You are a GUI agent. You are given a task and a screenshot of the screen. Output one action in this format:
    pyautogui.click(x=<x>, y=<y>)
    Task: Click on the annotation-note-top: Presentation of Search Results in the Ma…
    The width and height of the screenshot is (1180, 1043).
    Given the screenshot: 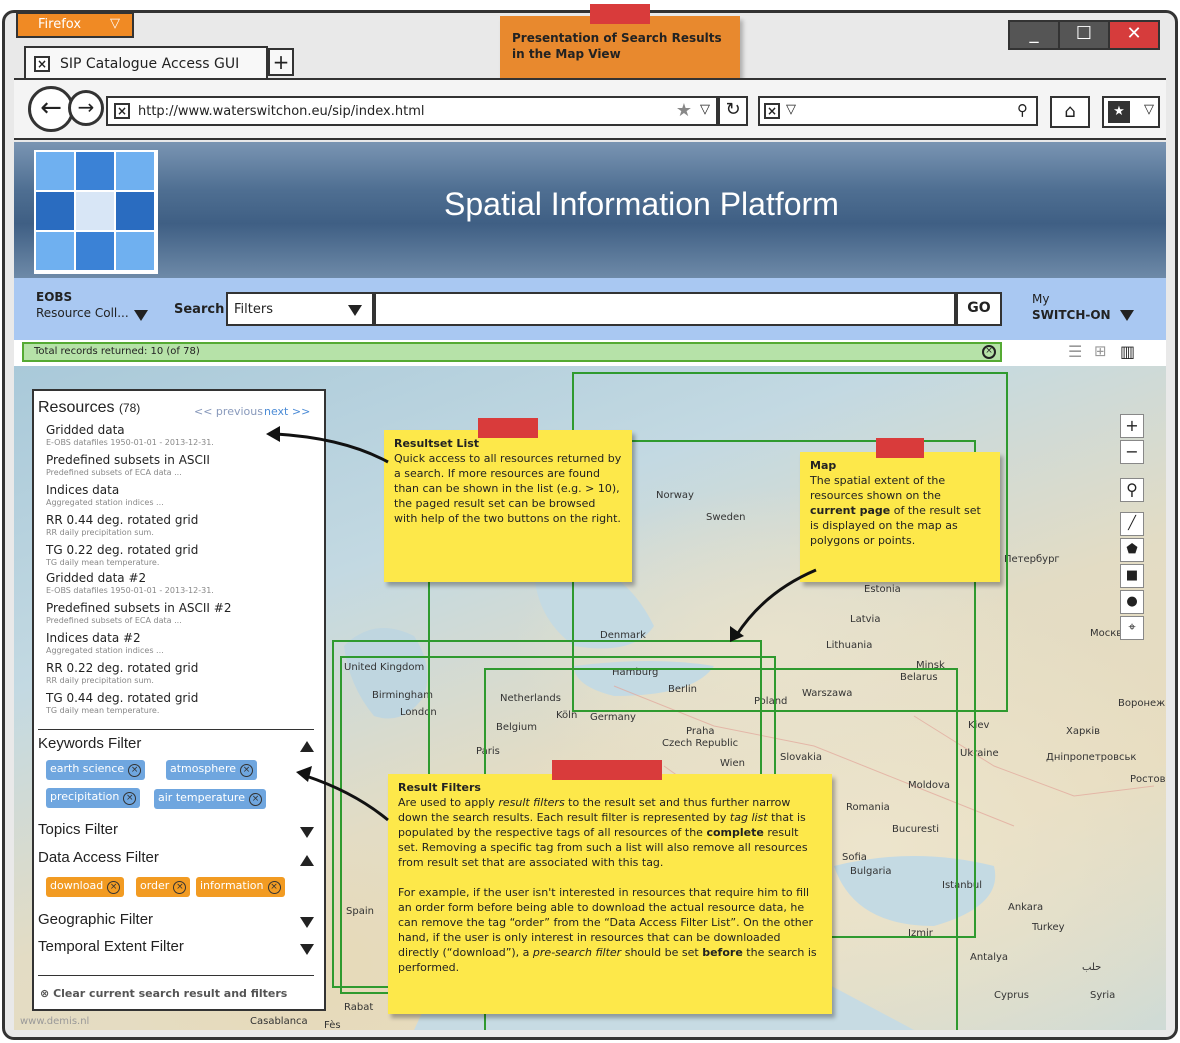 What is the action you would take?
    pyautogui.click(x=620, y=51)
    